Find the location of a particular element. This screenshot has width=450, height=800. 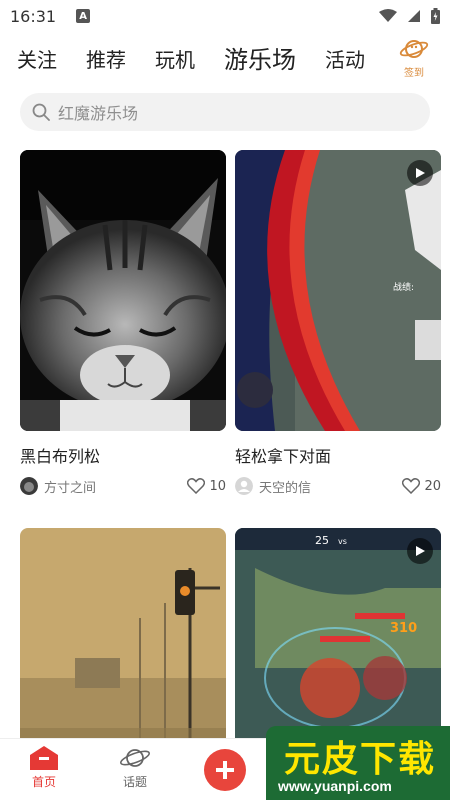

checkin-label: 签到 is located at coordinates (414, 73).